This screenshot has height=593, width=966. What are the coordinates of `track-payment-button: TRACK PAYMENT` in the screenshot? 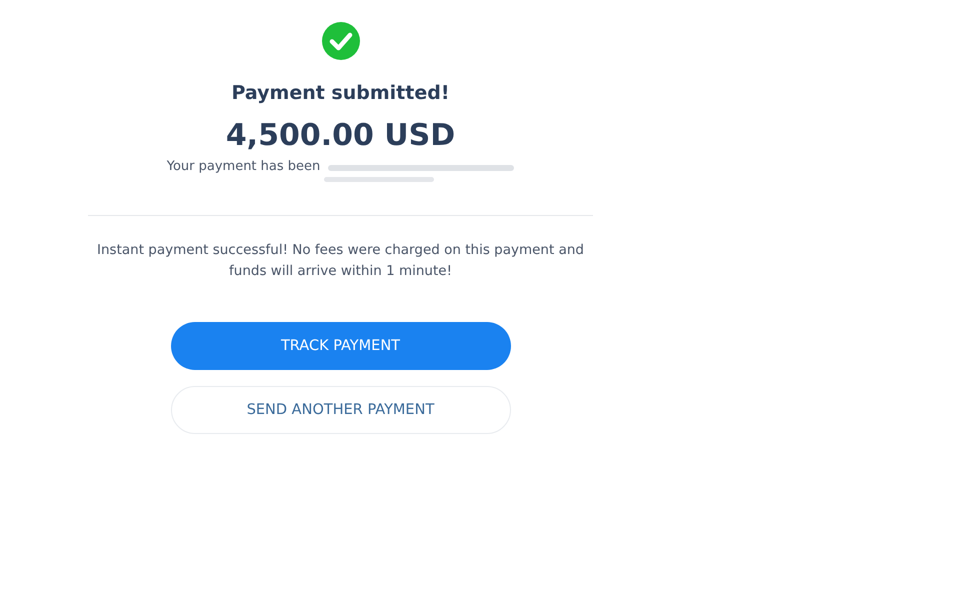 It's located at (340, 346).